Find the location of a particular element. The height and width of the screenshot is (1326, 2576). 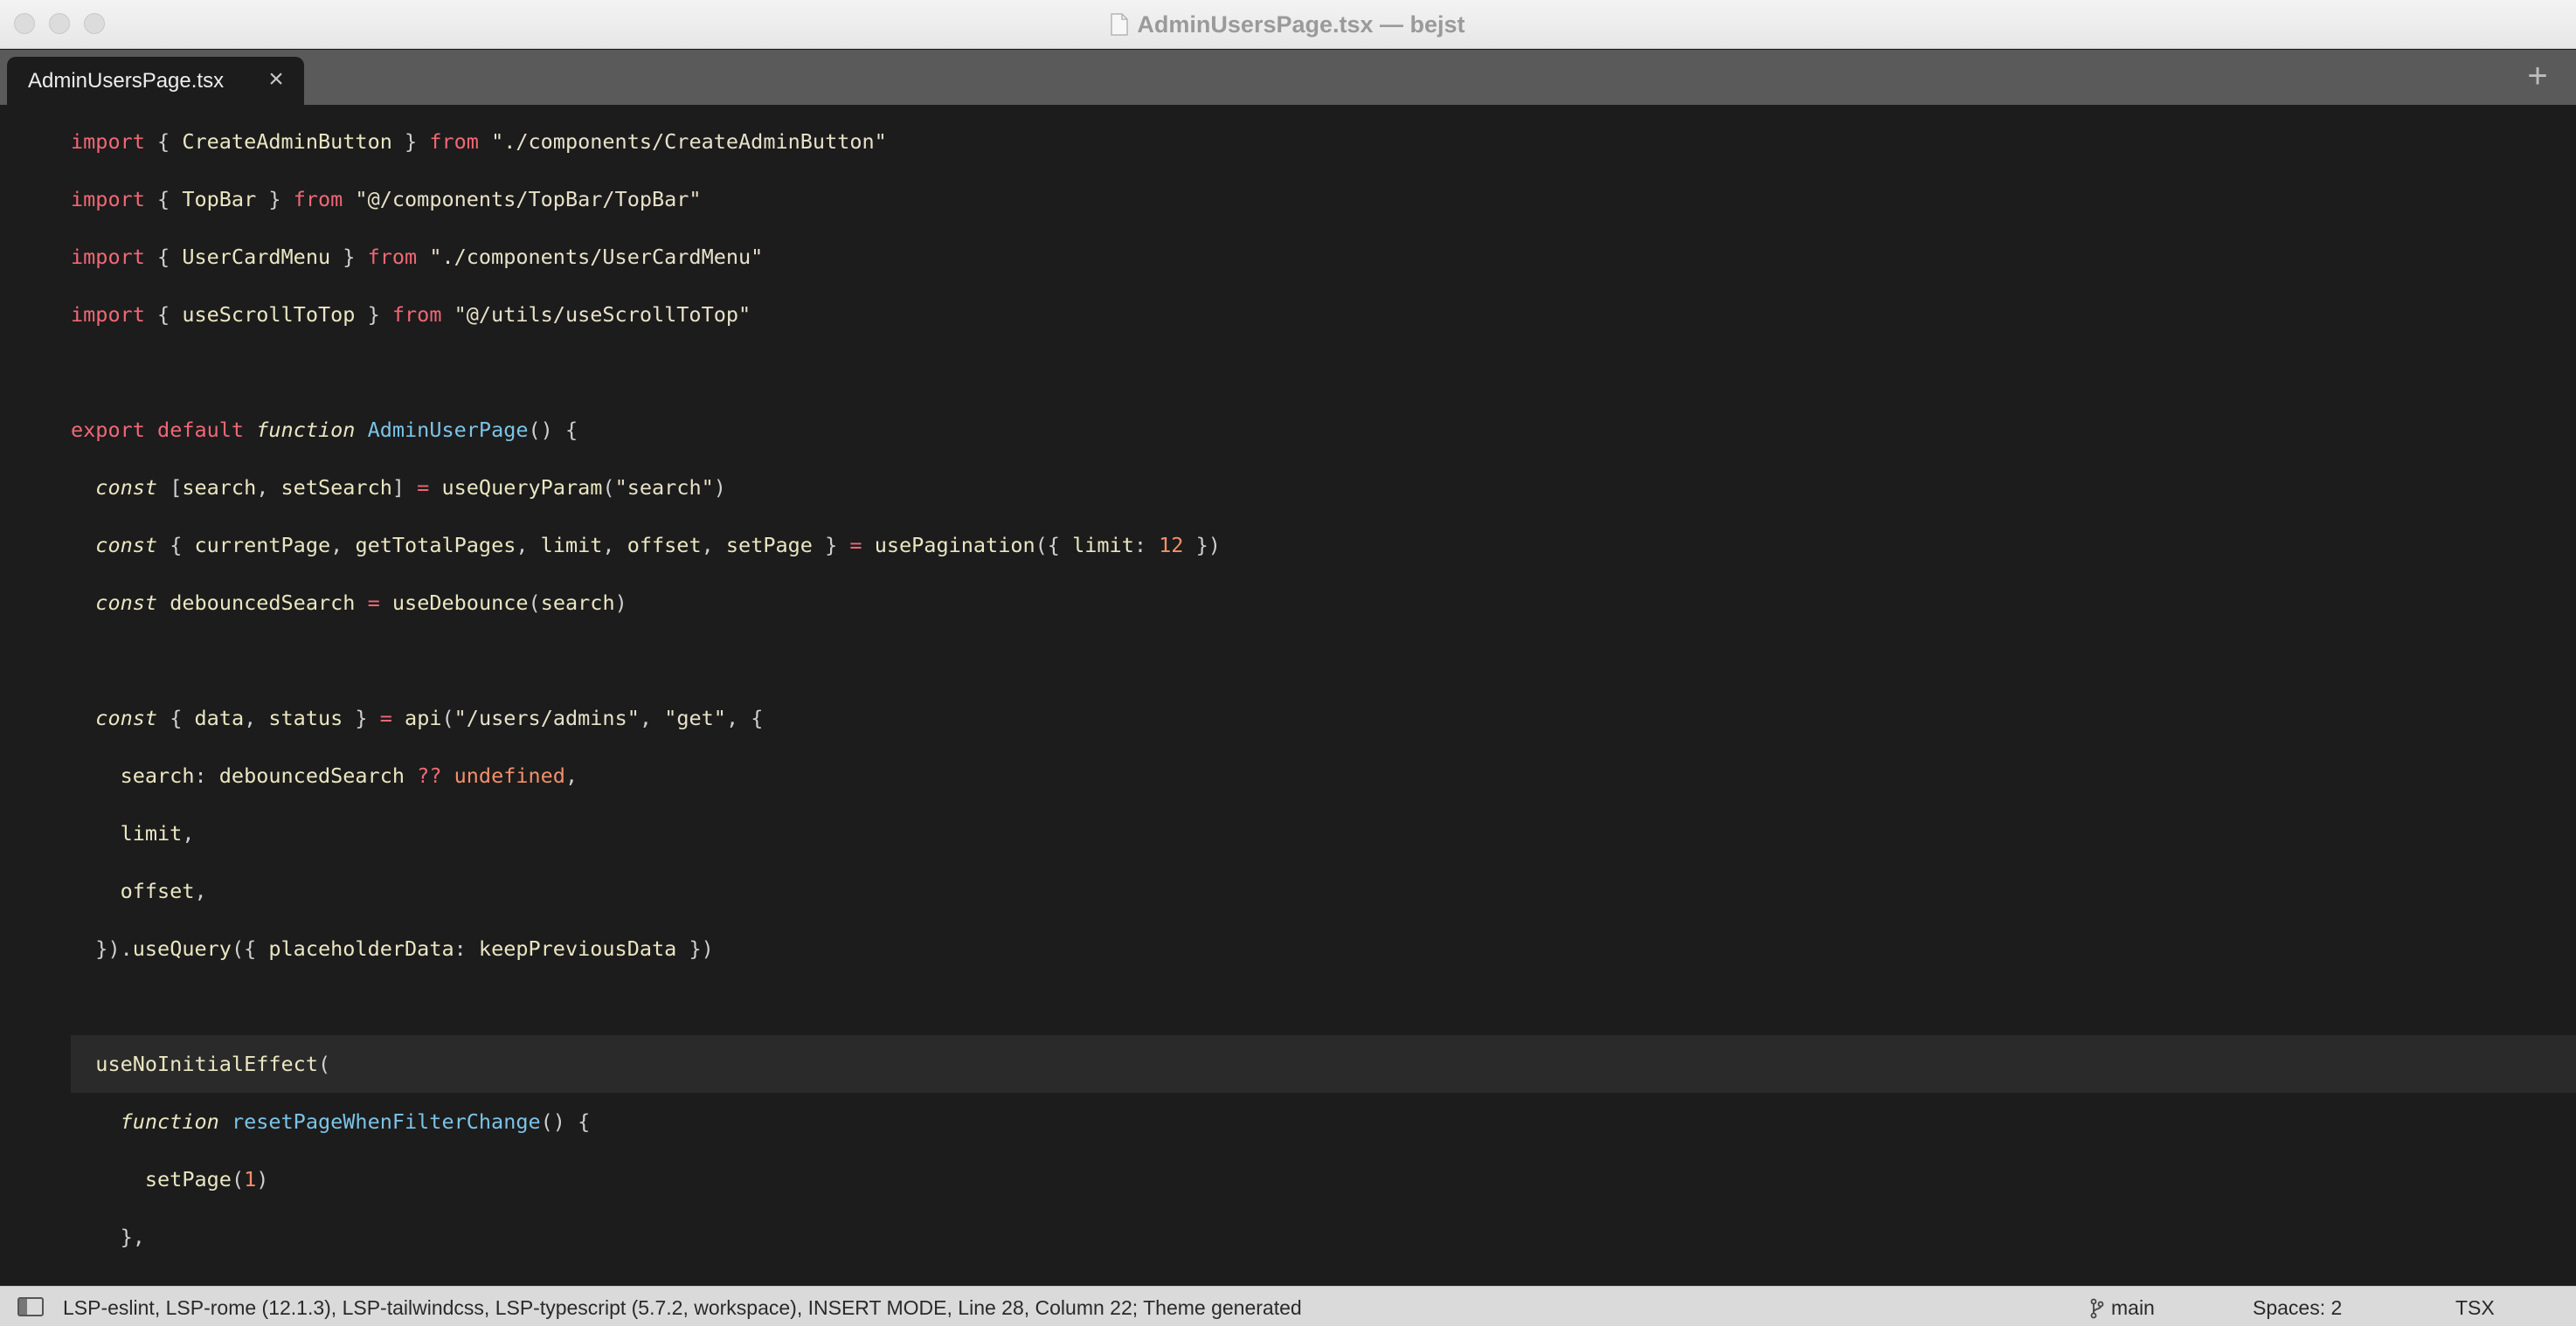

code-line: limit, is located at coordinates (1323, 833).